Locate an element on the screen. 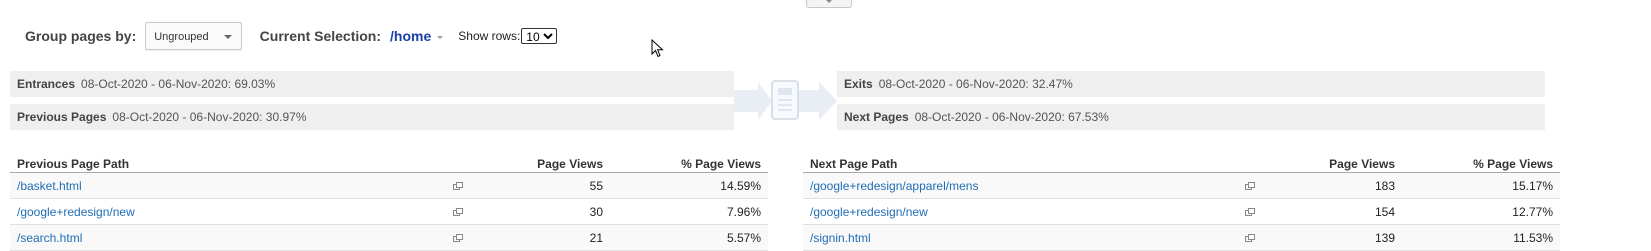 The height and width of the screenshot is (251, 1651). group-pages-dropdown: Ungrouped is located at coordinates (193, 36).